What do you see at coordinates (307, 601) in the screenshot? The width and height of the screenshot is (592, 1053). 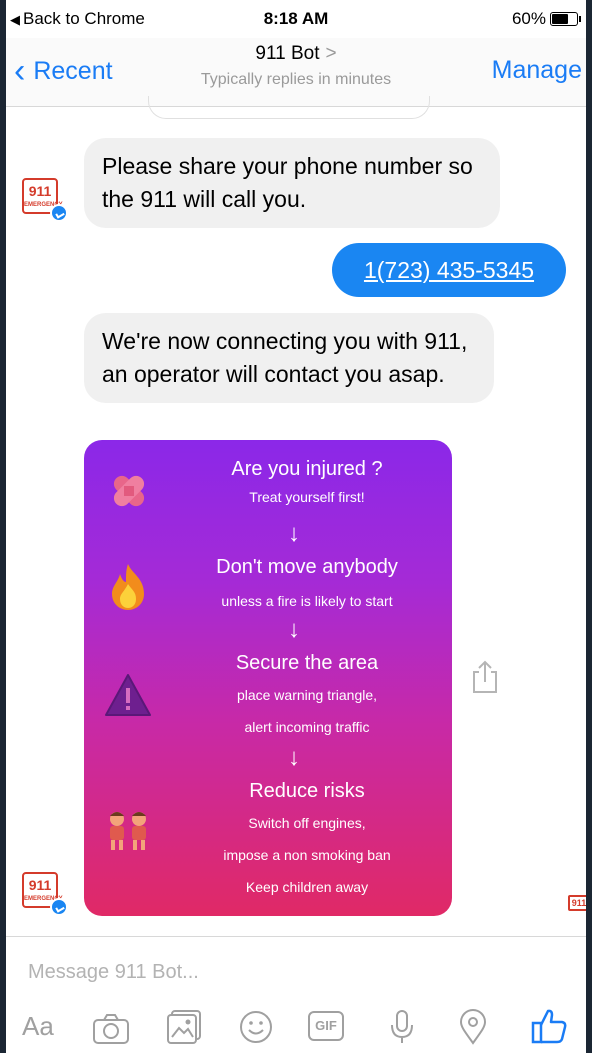 I see `step-detail: unless a fire is likely to start` at bounding box center [307, 601].